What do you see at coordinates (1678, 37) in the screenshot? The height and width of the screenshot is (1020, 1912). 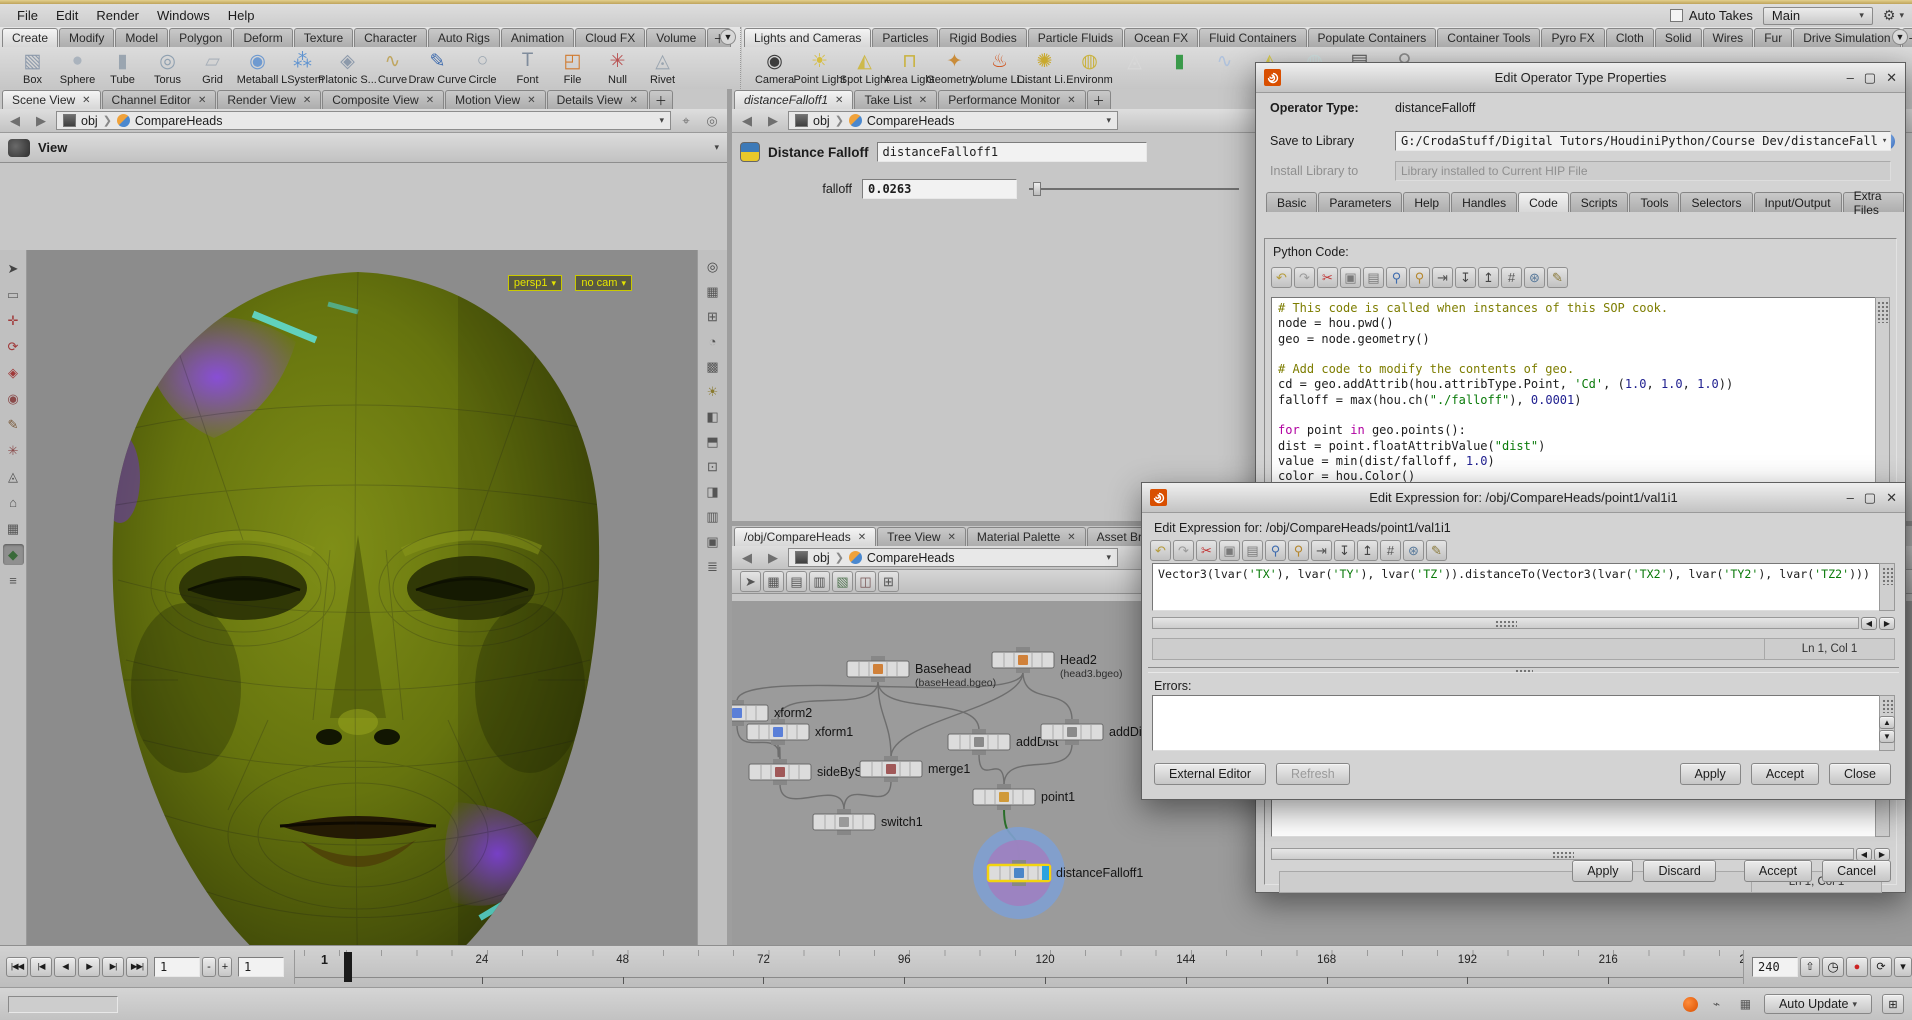 I see `shelf-tab-solid: Solid` at bounding box center [1678, 37].